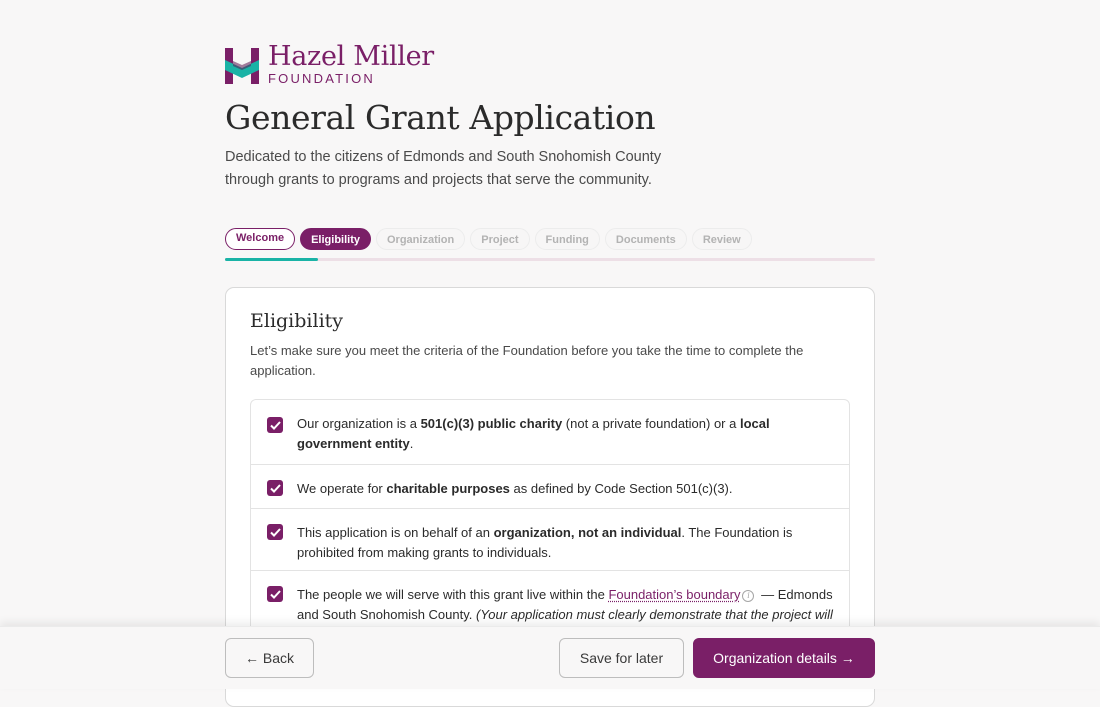 Image resolution: width=1100 pixels, height=707 pixels. I want to click on item-text: (not a private foundation) or a, so click(651, 423).